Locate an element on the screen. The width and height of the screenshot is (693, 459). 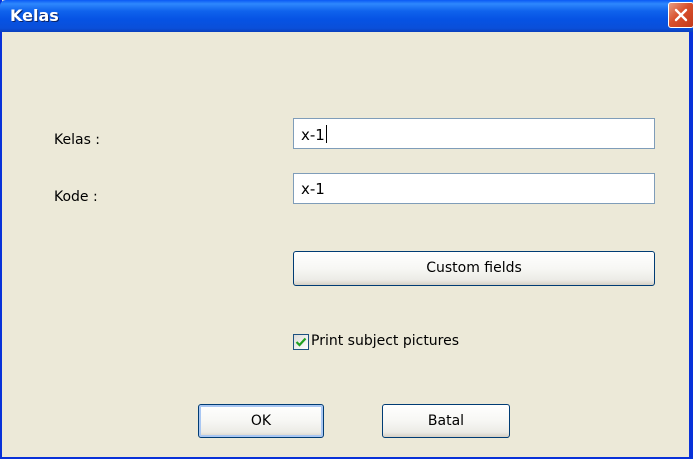
title-bar: Kelas is located at coordinates (346, 16).